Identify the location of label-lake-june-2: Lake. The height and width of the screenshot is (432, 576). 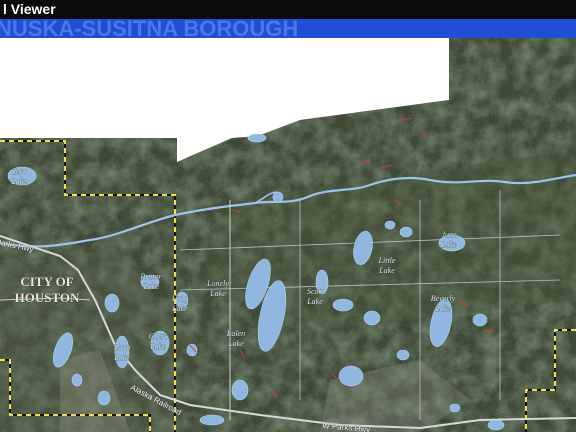
(448, 244).